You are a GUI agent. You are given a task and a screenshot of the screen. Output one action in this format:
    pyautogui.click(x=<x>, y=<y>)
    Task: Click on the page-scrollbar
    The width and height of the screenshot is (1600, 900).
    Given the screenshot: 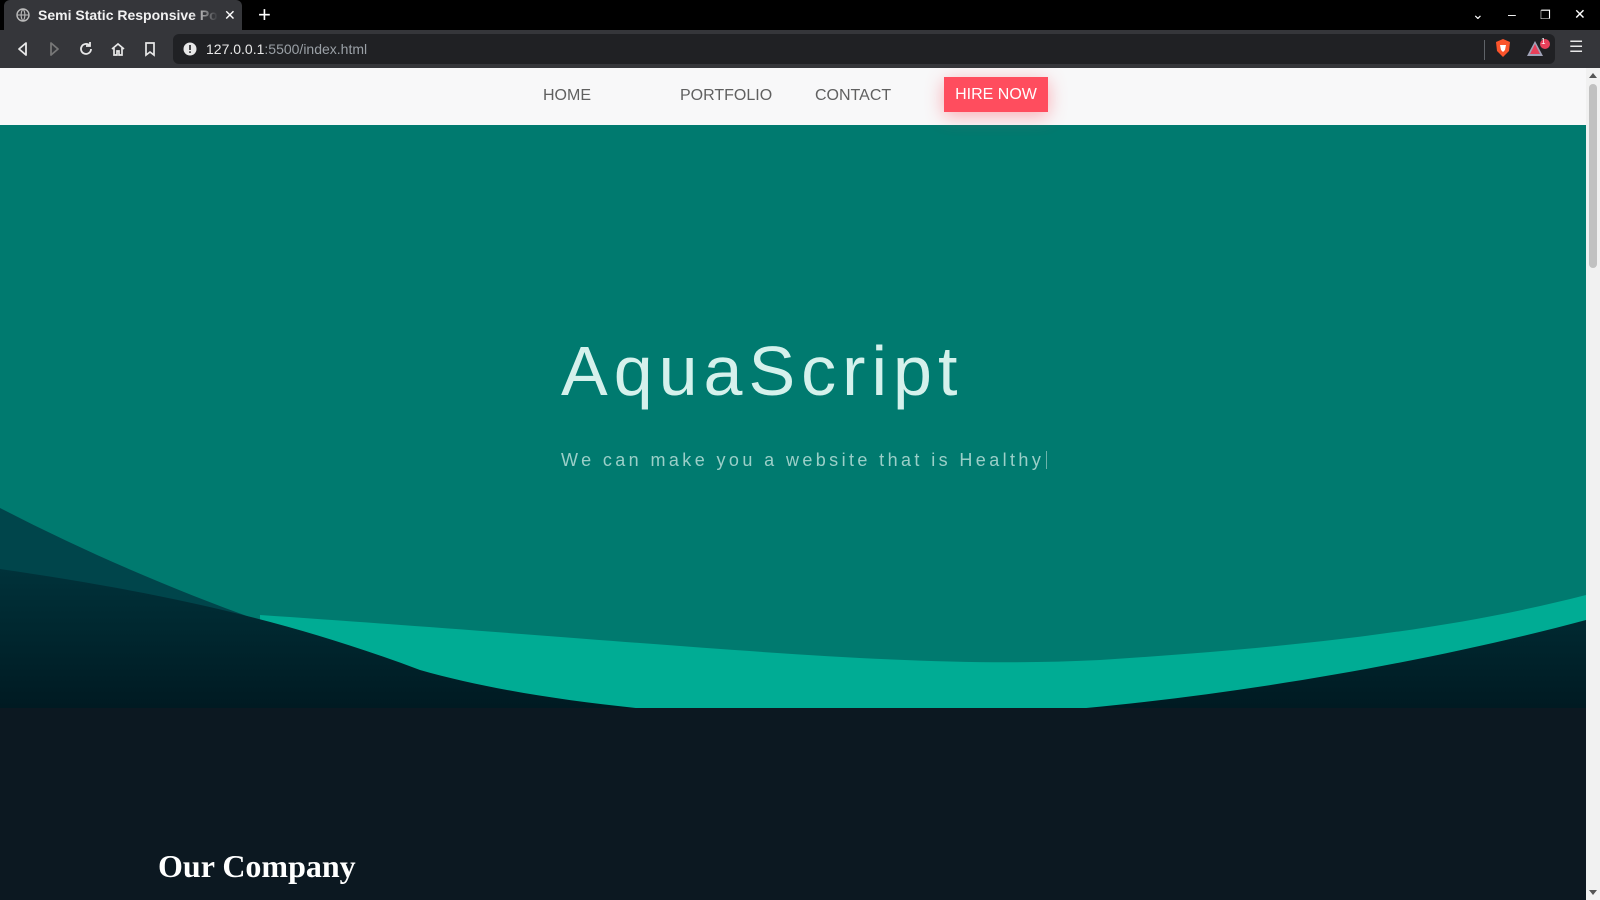 What is the action you would take?
    pyautogui.click(x=1593, y=484)
    